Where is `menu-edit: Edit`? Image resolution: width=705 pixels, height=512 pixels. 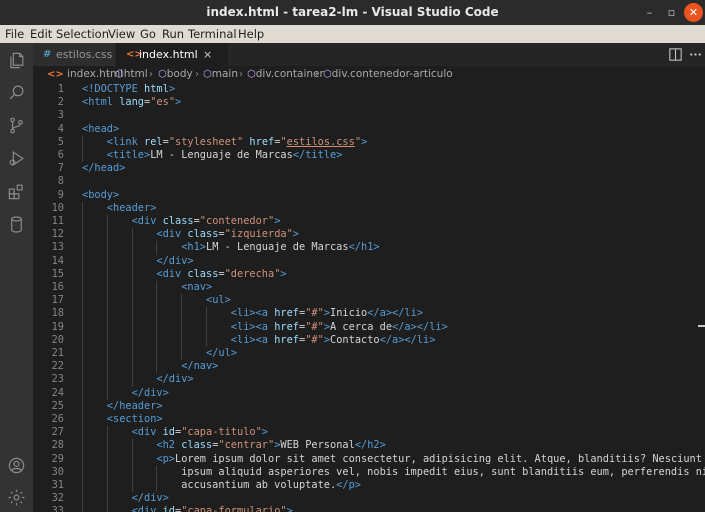 menu-edit: Edit is located at coordinates (41, 34).